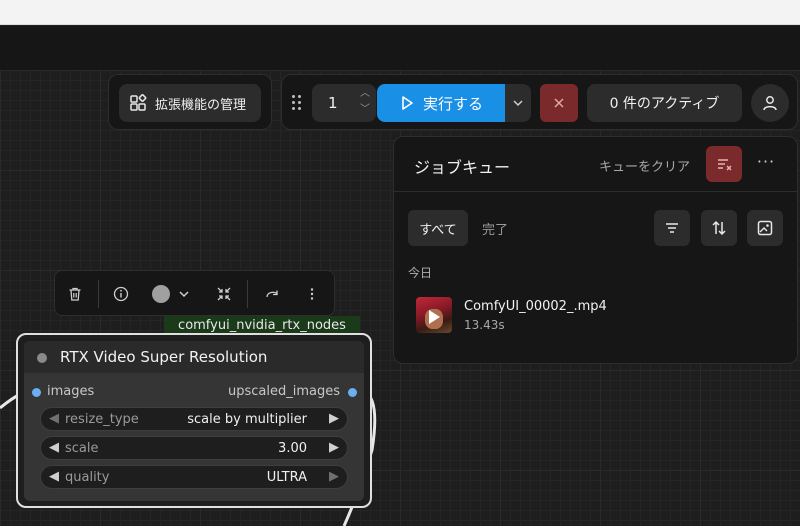  I want to click on vertical-ellipsis-icon, so click(312, 294).